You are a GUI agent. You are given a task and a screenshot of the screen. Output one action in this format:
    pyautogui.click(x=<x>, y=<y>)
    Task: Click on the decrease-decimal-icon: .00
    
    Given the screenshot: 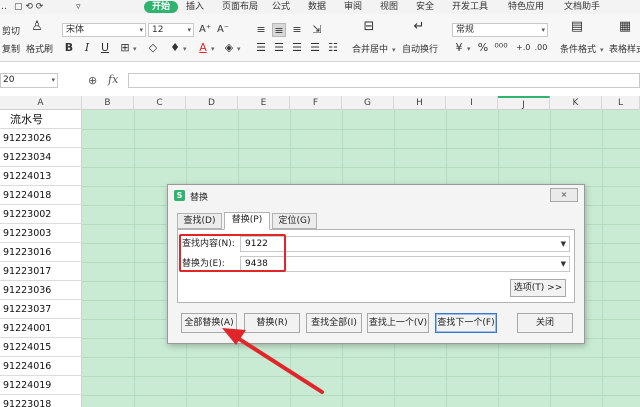 What is the action you would take?
    pyautogui.click(x=541, y=48)
    